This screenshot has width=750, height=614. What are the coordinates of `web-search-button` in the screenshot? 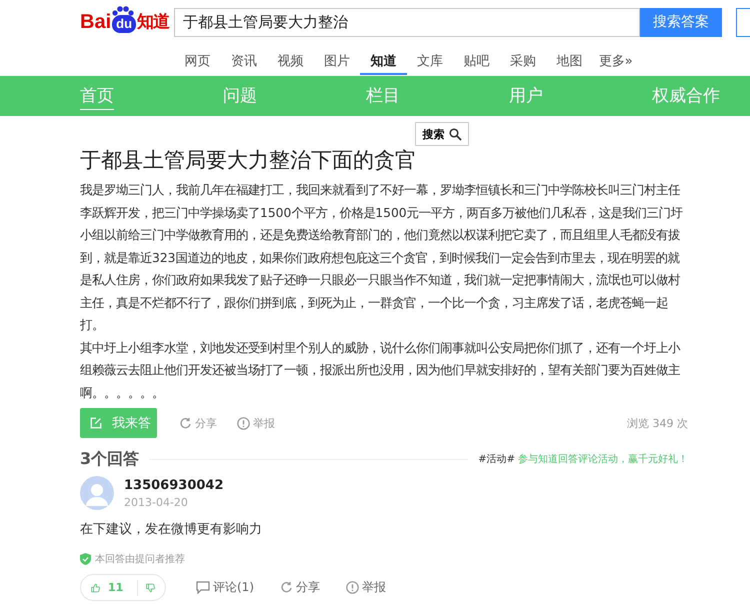 It's located at (743, 22).